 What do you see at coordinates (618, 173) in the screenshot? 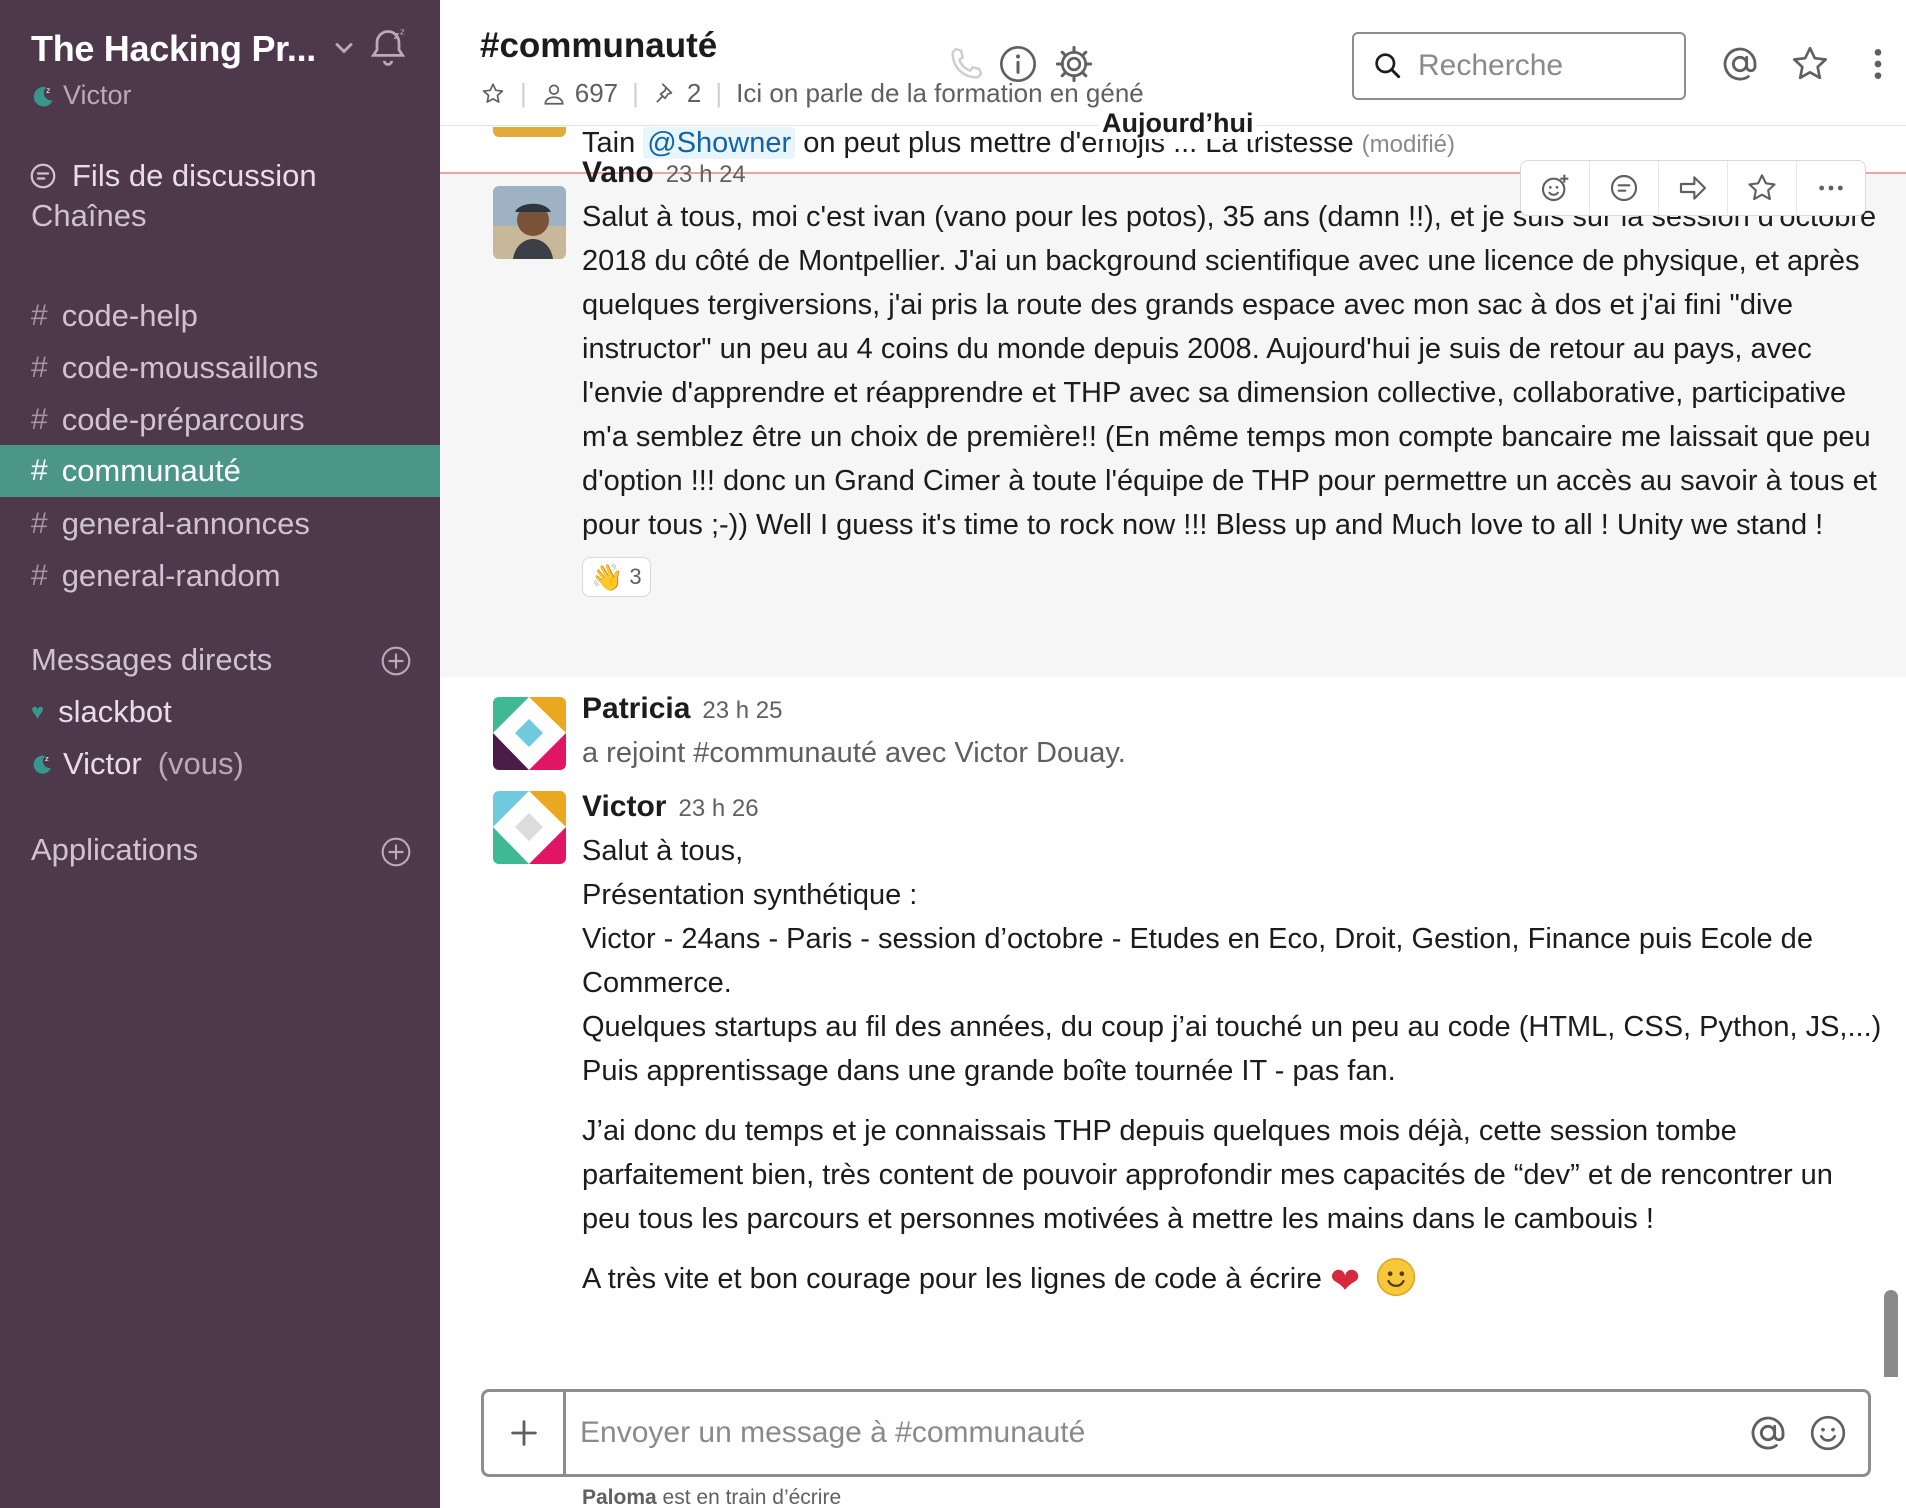
I see `message-author: Vano` at bounding box center [618, 173].